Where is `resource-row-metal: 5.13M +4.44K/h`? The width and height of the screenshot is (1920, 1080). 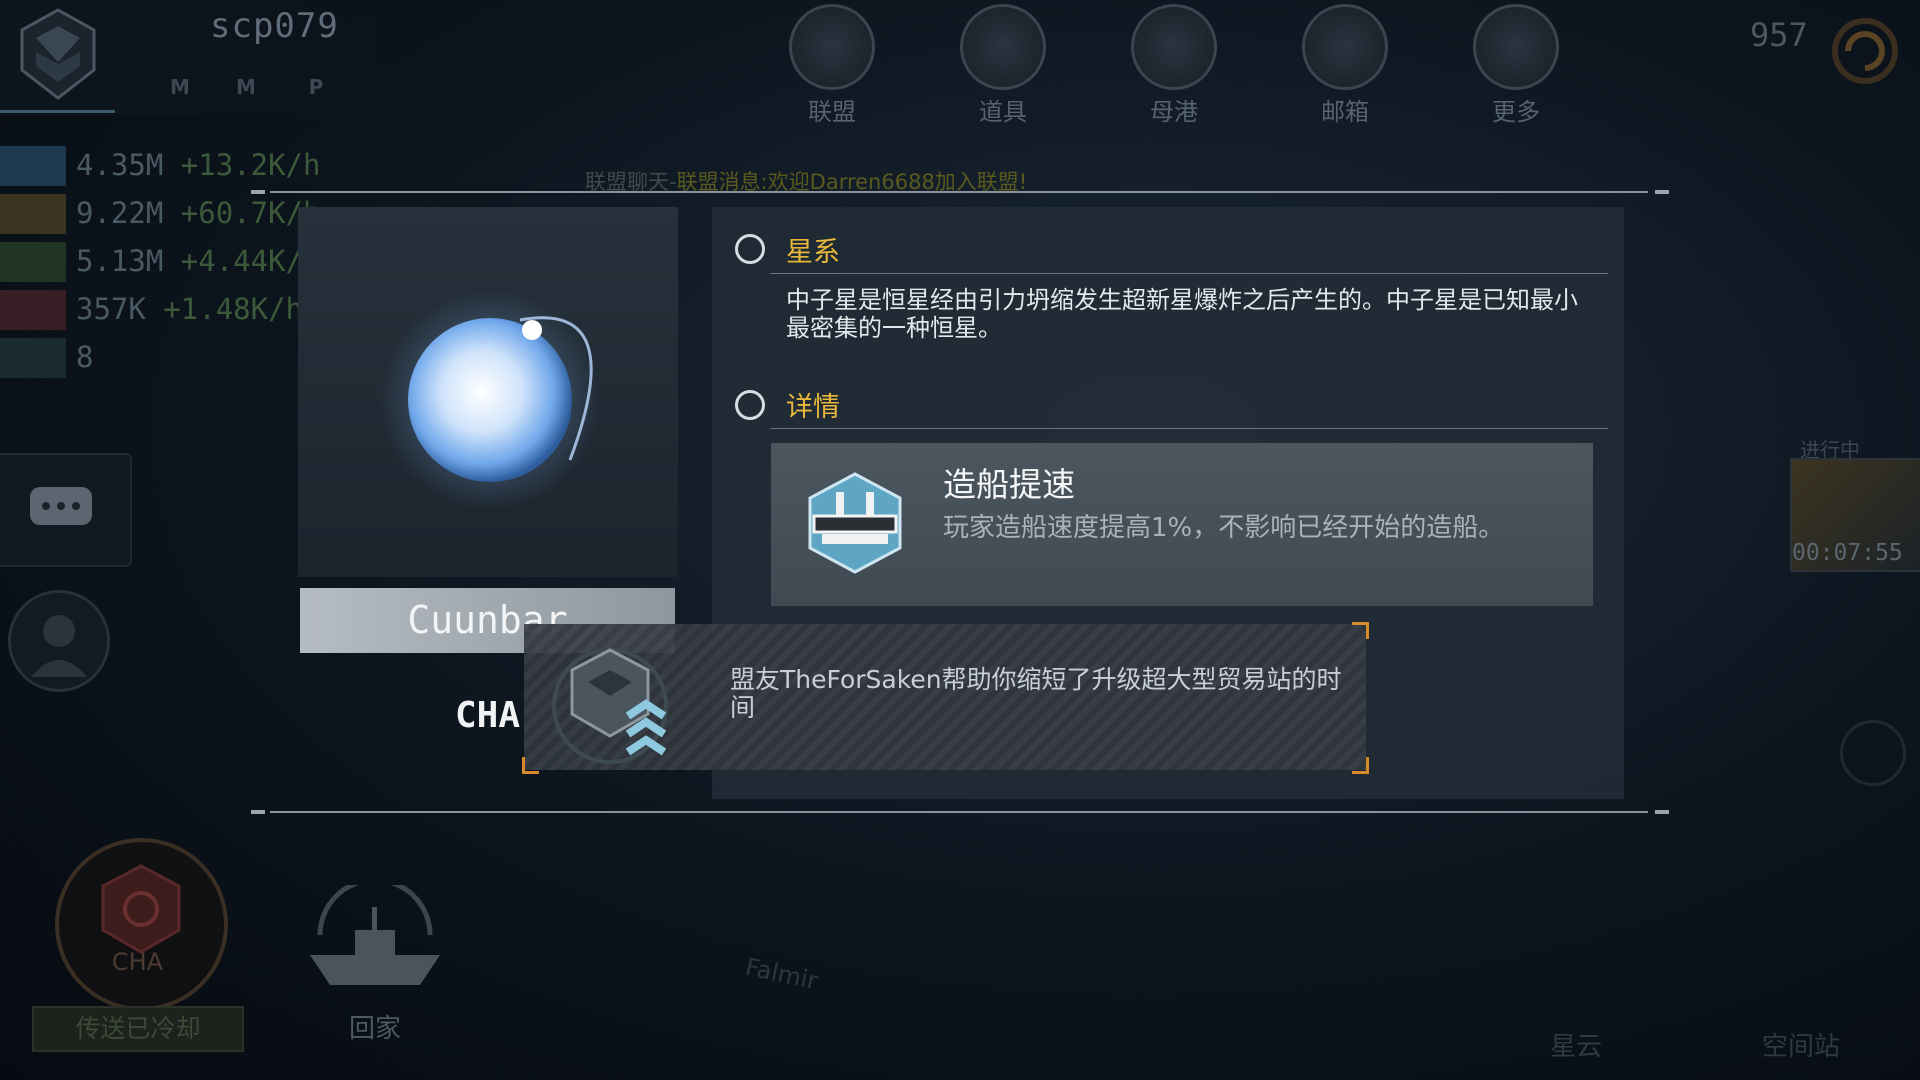 resource-row-metal: 5.13M +4.44K/h is located at coordinates (170, 262).